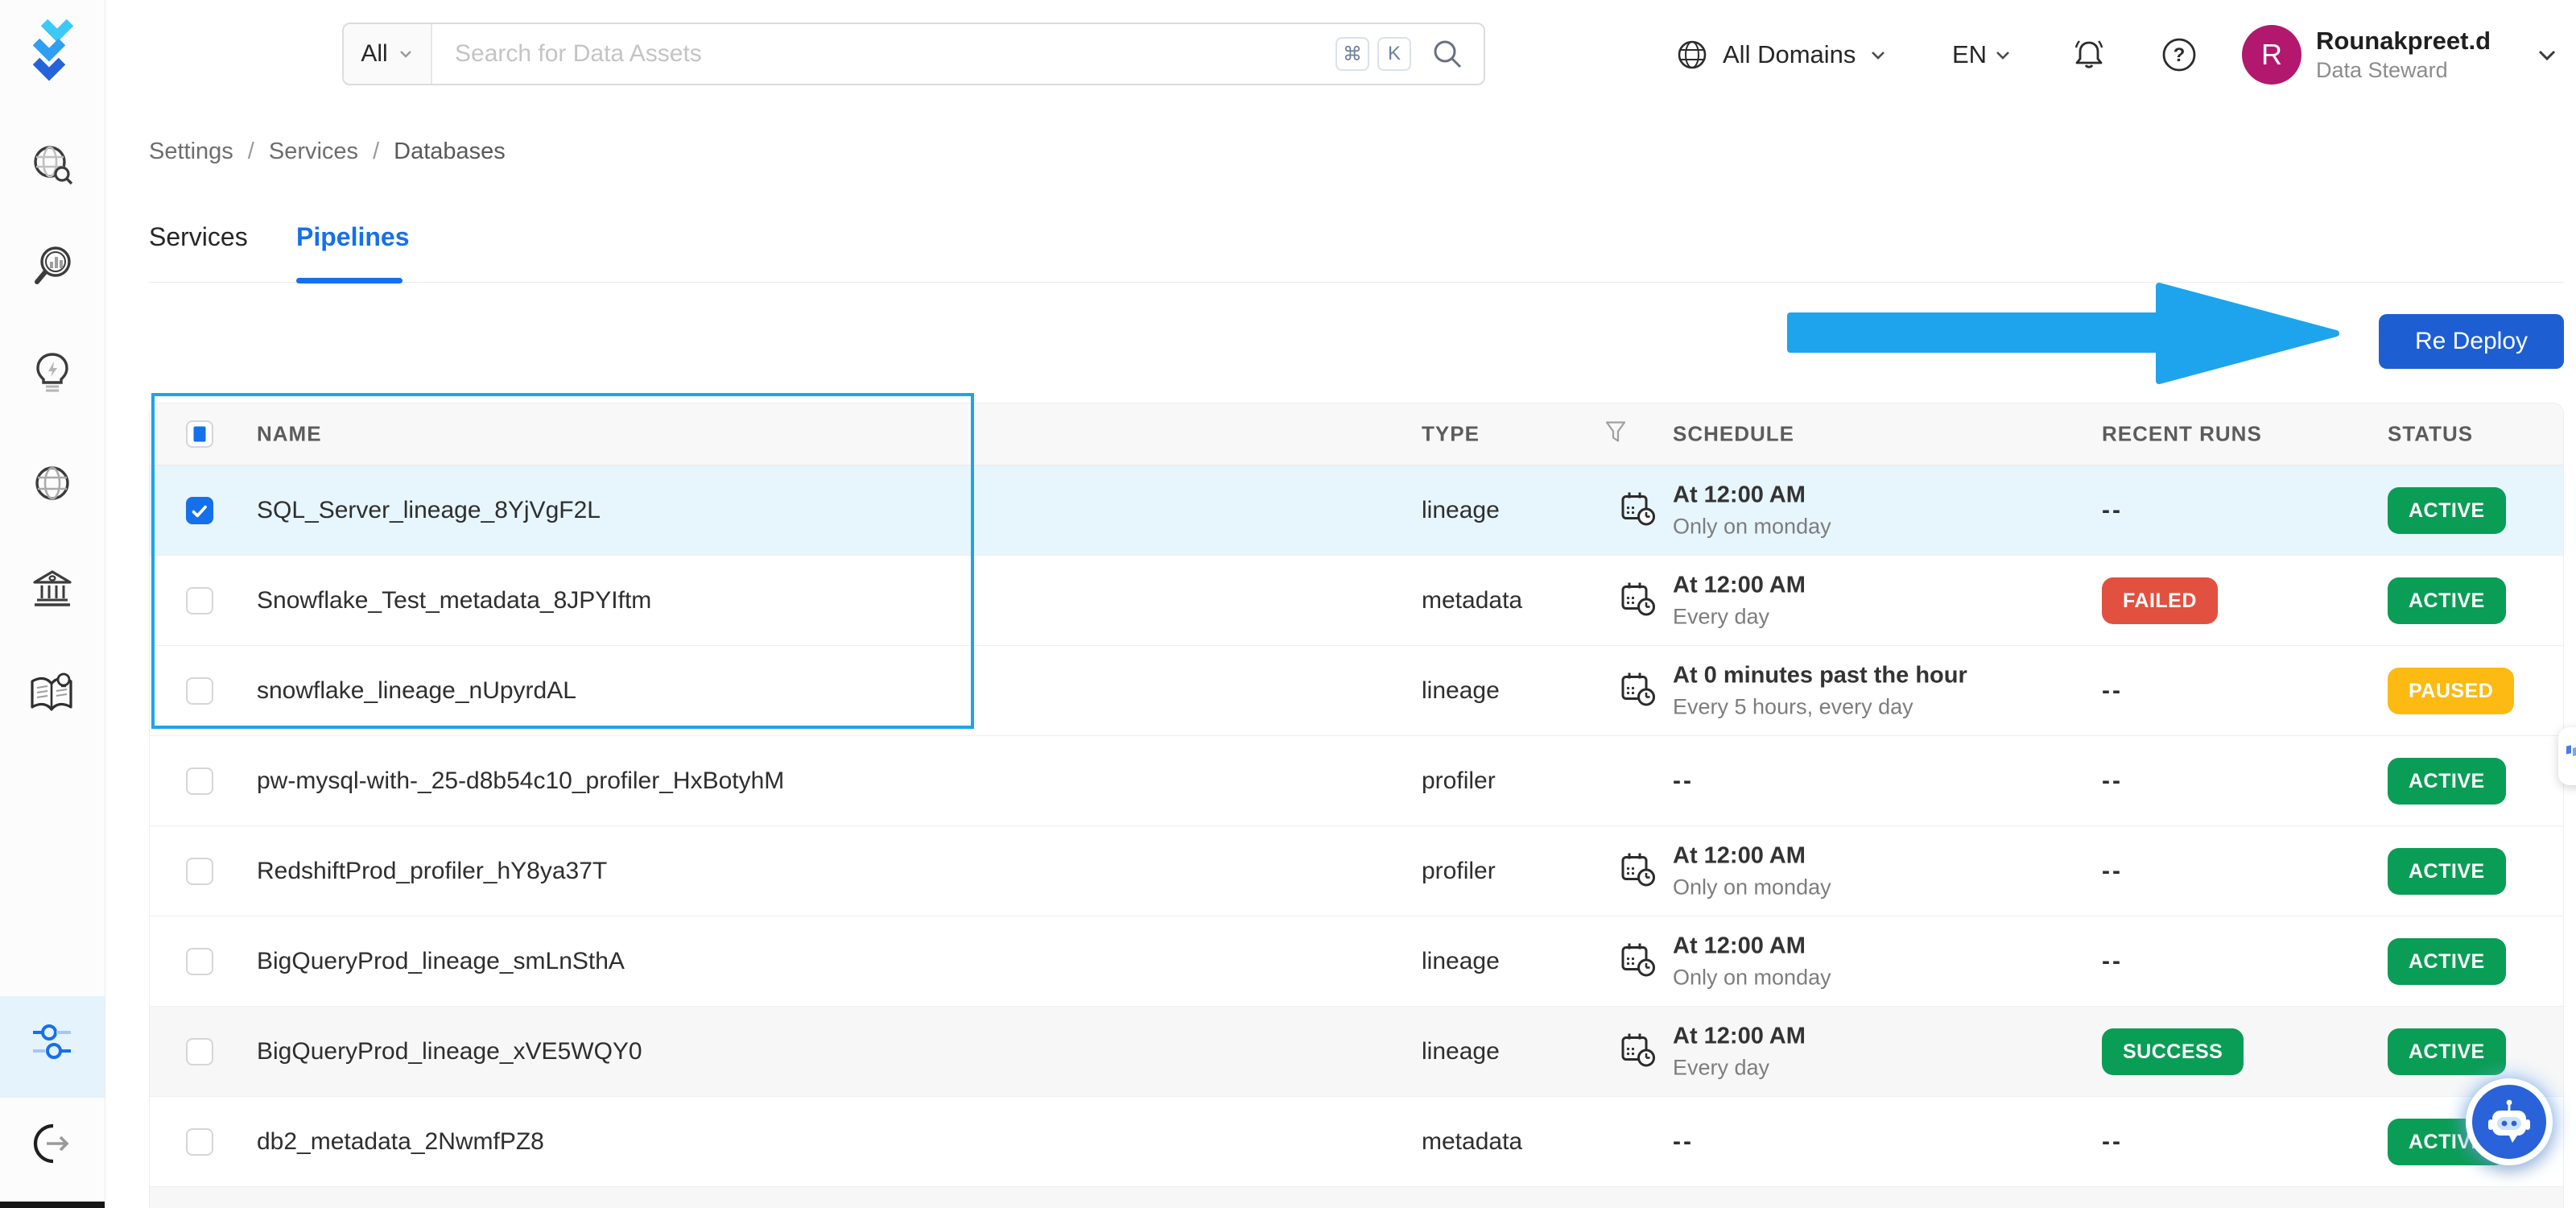 Image resolution: width=2576 pixels, height=1208 pixels. I want to click on search-icon, so click(1447, 53).